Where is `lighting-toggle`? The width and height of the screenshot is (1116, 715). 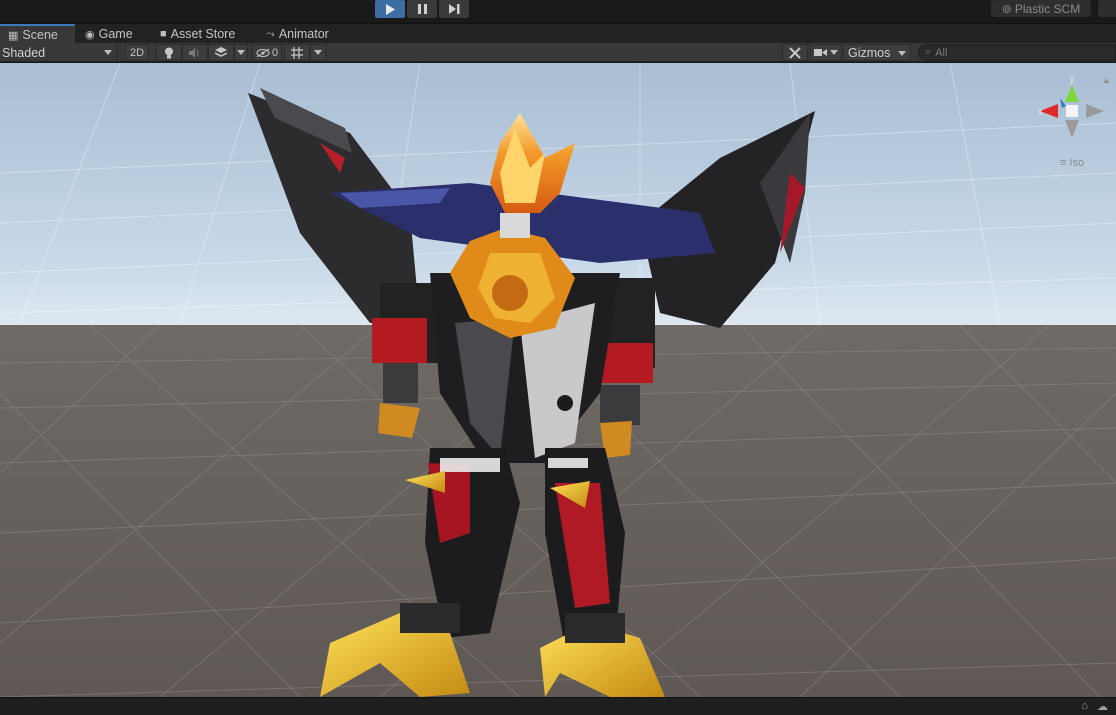
lighting-toggle is located at coordinates (169, 52).